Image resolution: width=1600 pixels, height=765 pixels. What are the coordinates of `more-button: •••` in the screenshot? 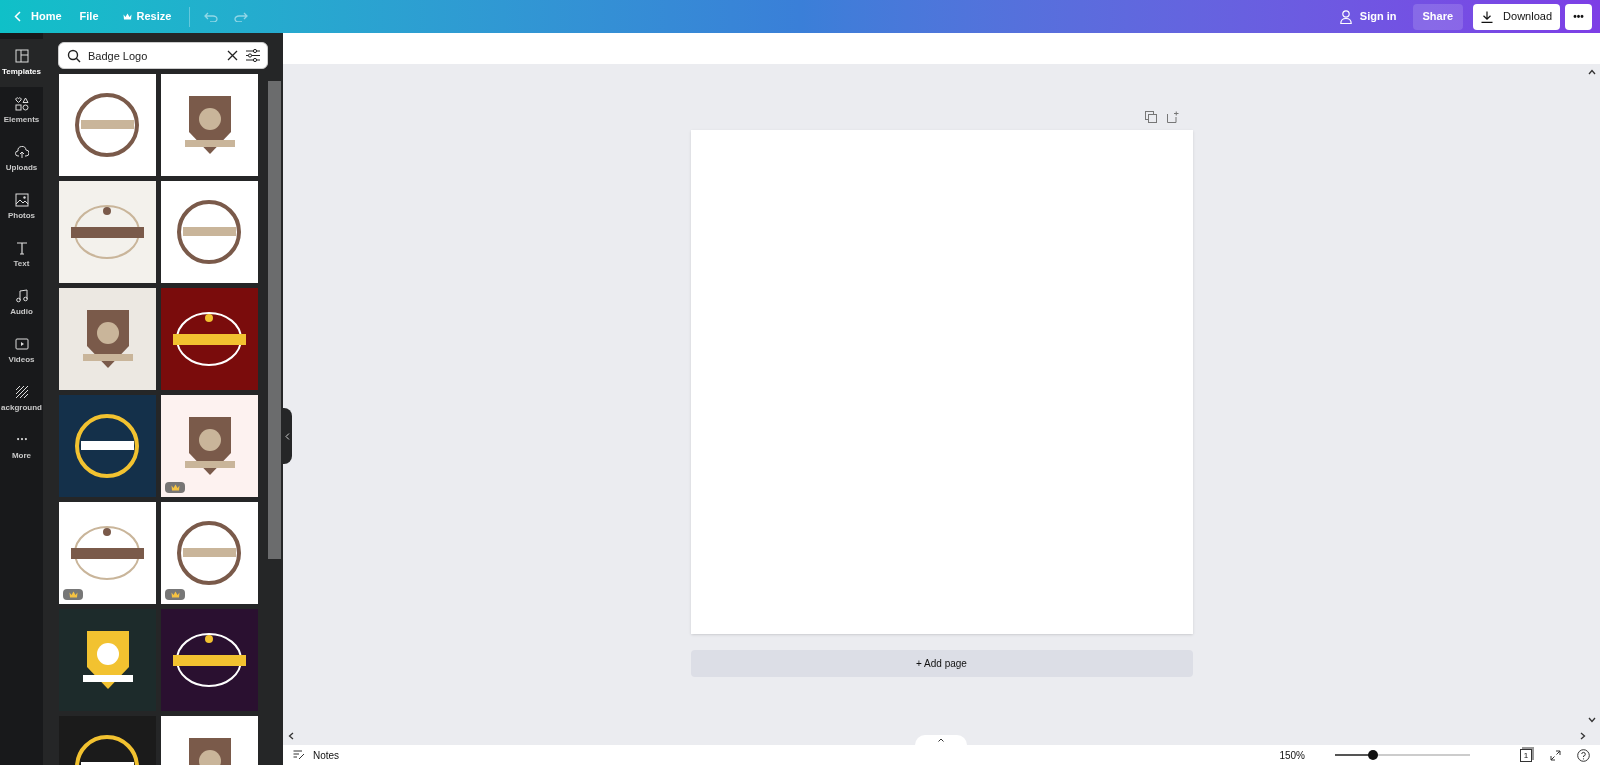 It's located at (1578, 16).